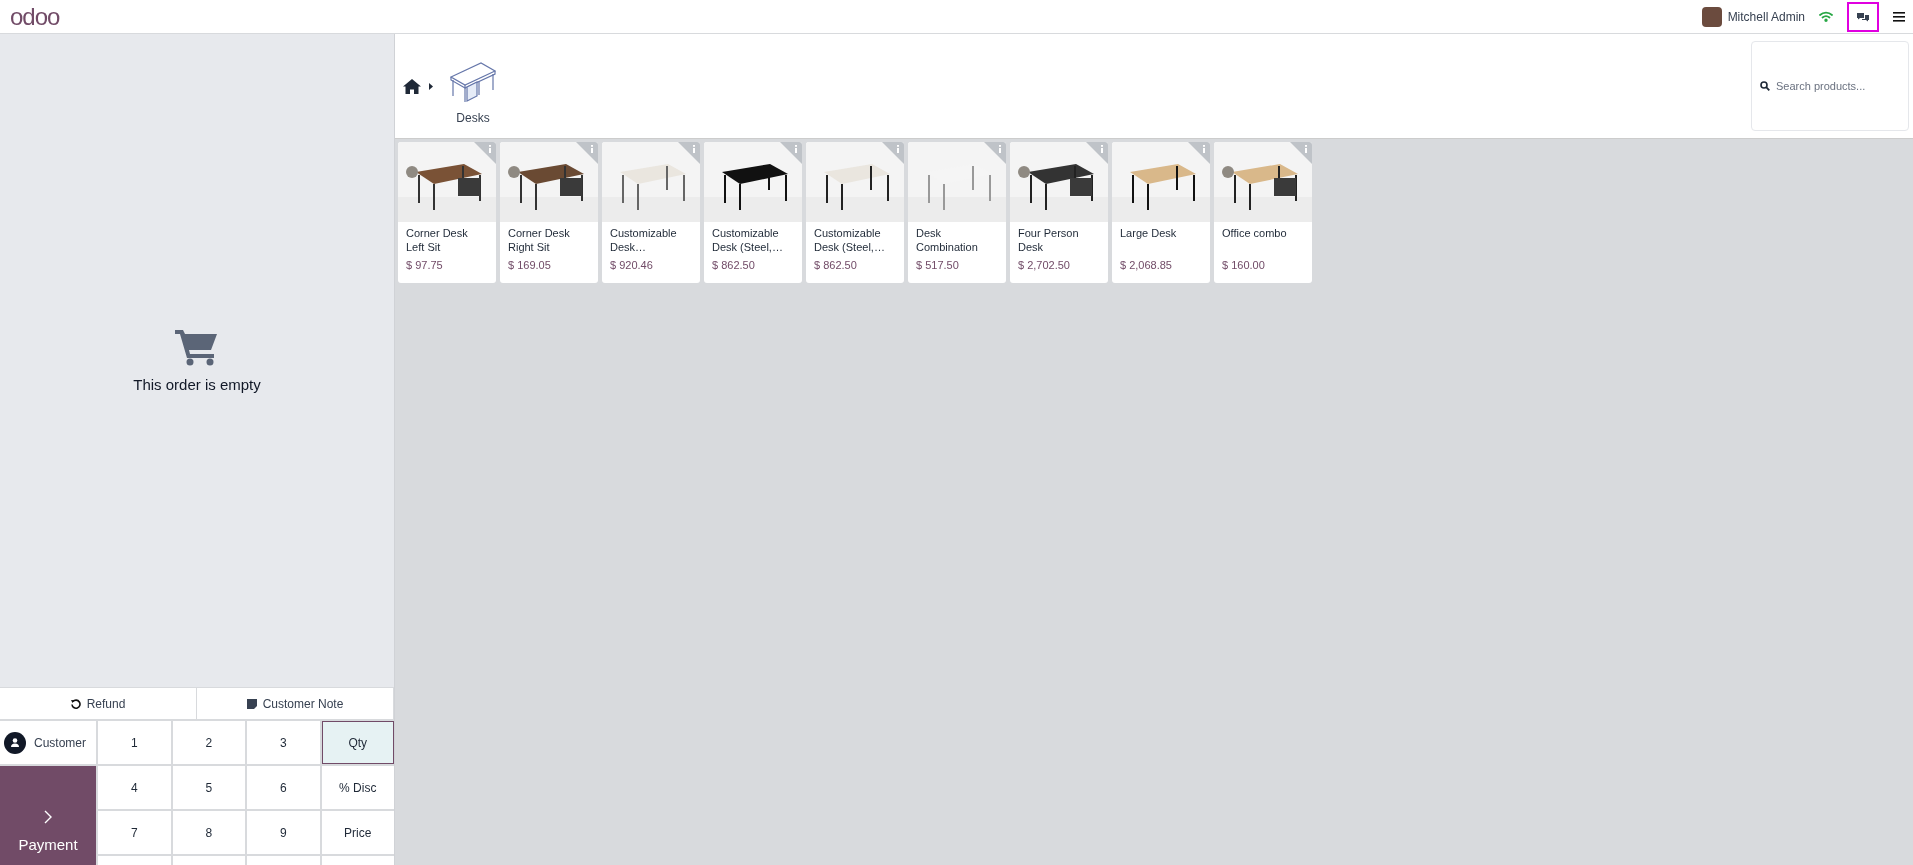 The width and height of the screenshot is (1913, 865). What do you see at coordinates (357, 832) in the screenshot?
I see `numpad-key: Price` at bounding box center [357, 832].